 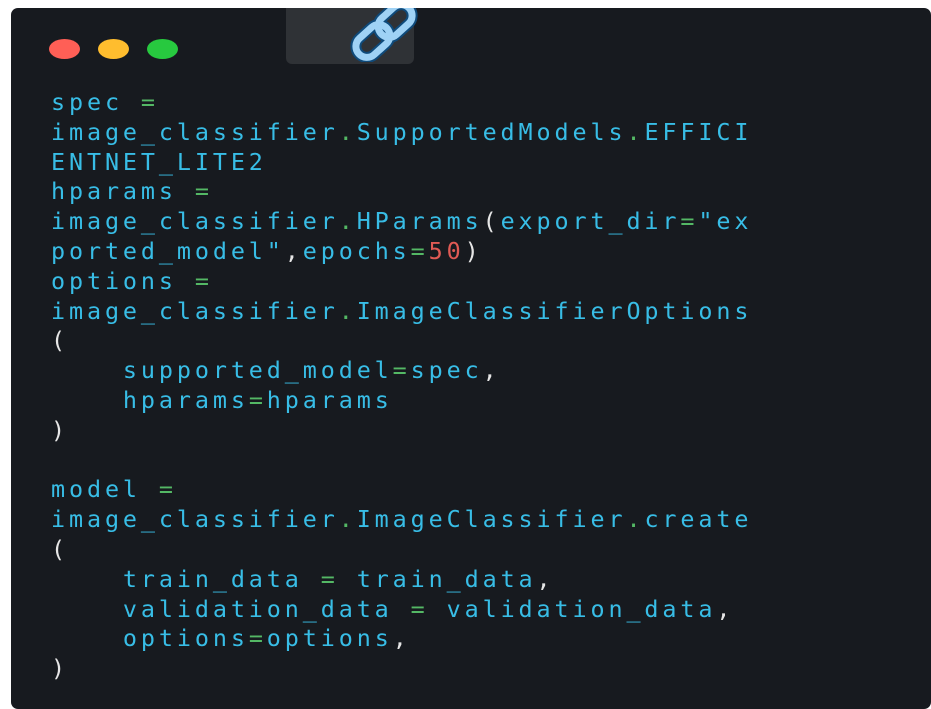 I want to click on code-token: SupportedModels, so click(x=491, y=131).